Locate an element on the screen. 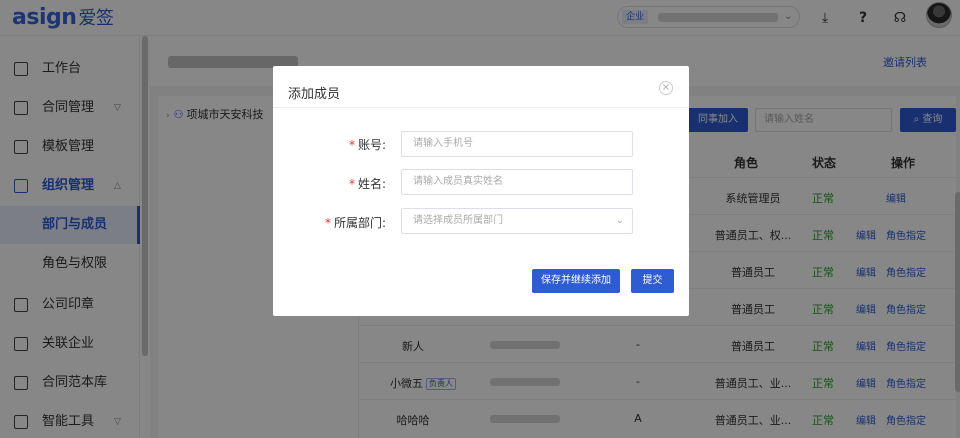  name-input: 请输入成员真实姓名 is located at coordinates (517, 182).